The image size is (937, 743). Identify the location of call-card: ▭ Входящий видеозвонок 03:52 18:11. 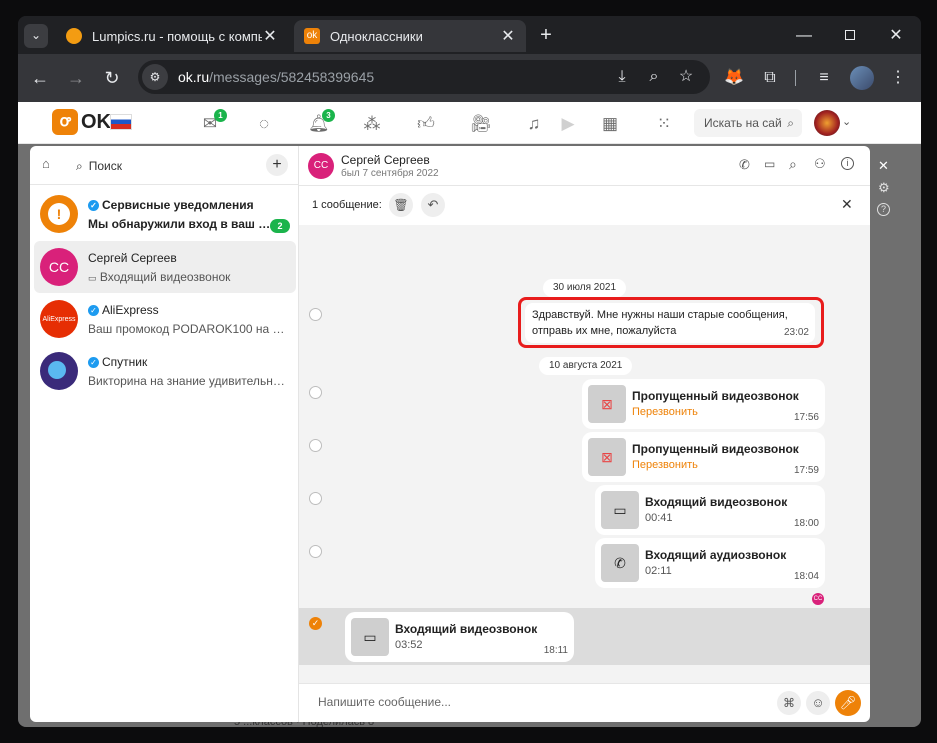
(459, 637).